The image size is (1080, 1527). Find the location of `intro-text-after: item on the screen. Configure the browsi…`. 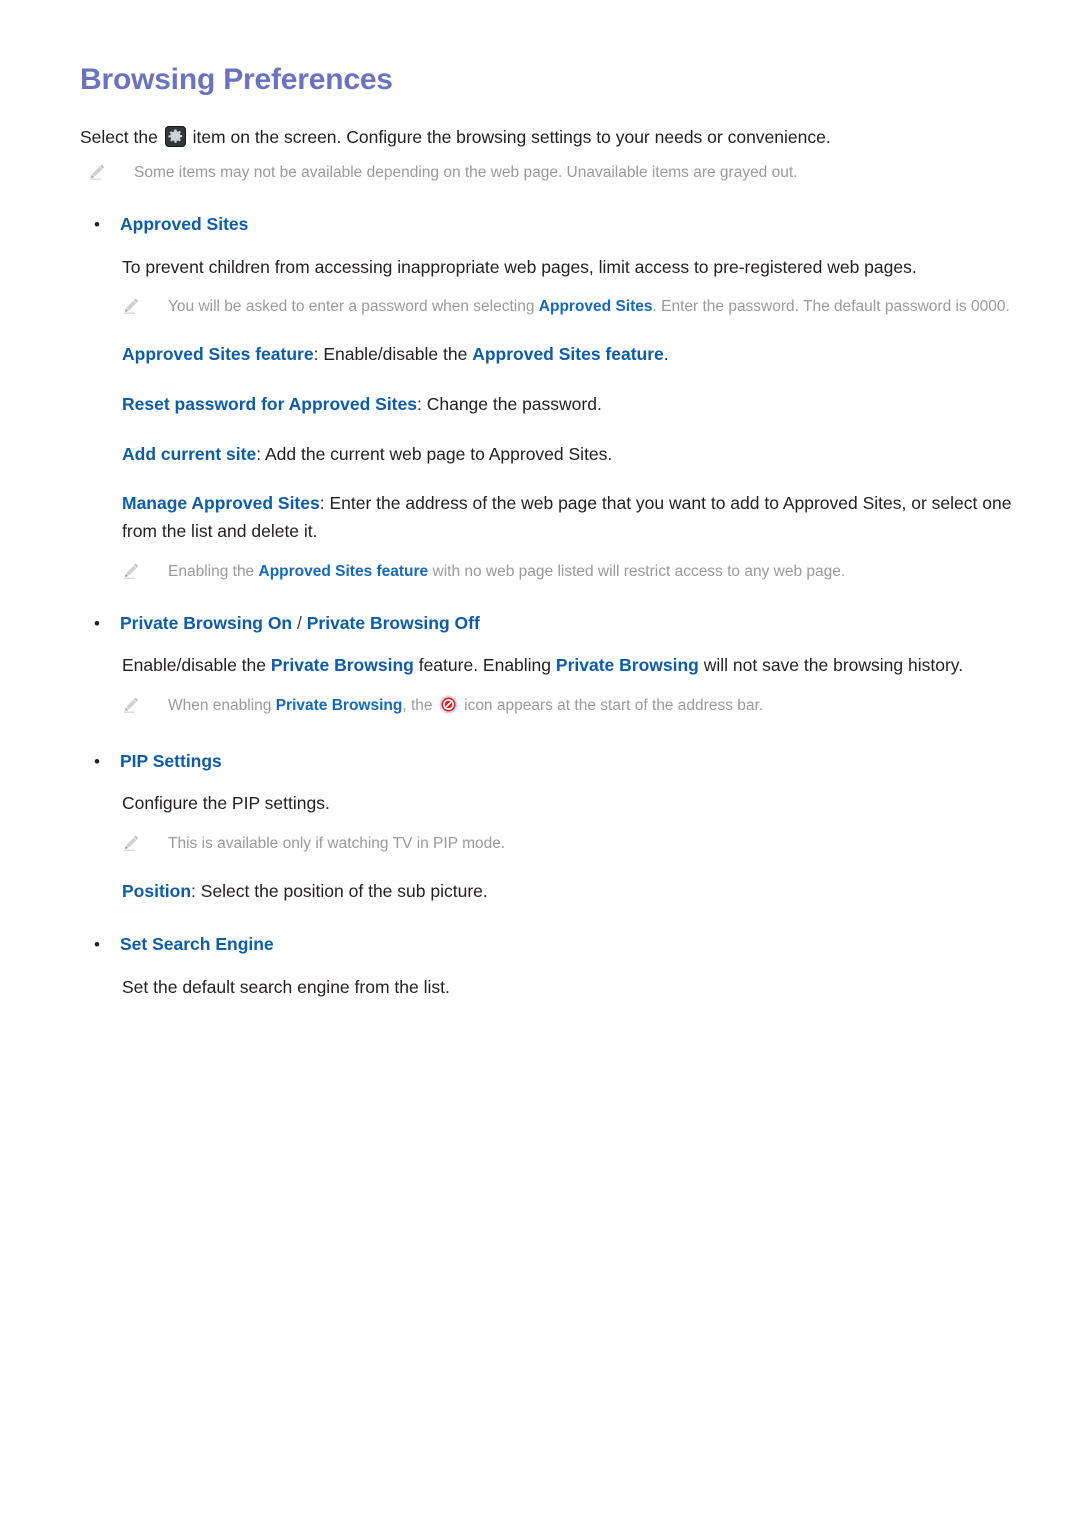

intro-text-after: item on the screen. Configure the browsi… is located at coordinates (509, 137).